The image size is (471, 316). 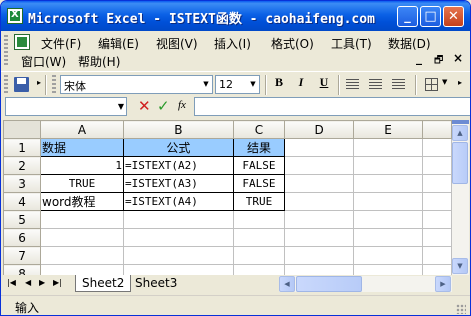 What do you see at coordinates (28, 282) in the screenshot?
I see `prev-sheet-icon: ◀` at bounding box center [28, 282].